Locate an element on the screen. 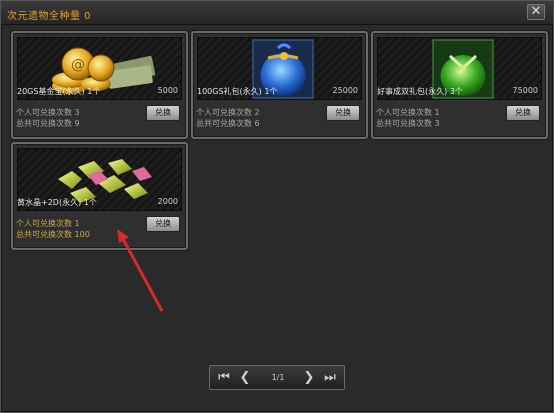 This screenshot has height=413, width=554. item-name: 好事成双礼包(永久) 3个 is located at coordinates (420, 91).